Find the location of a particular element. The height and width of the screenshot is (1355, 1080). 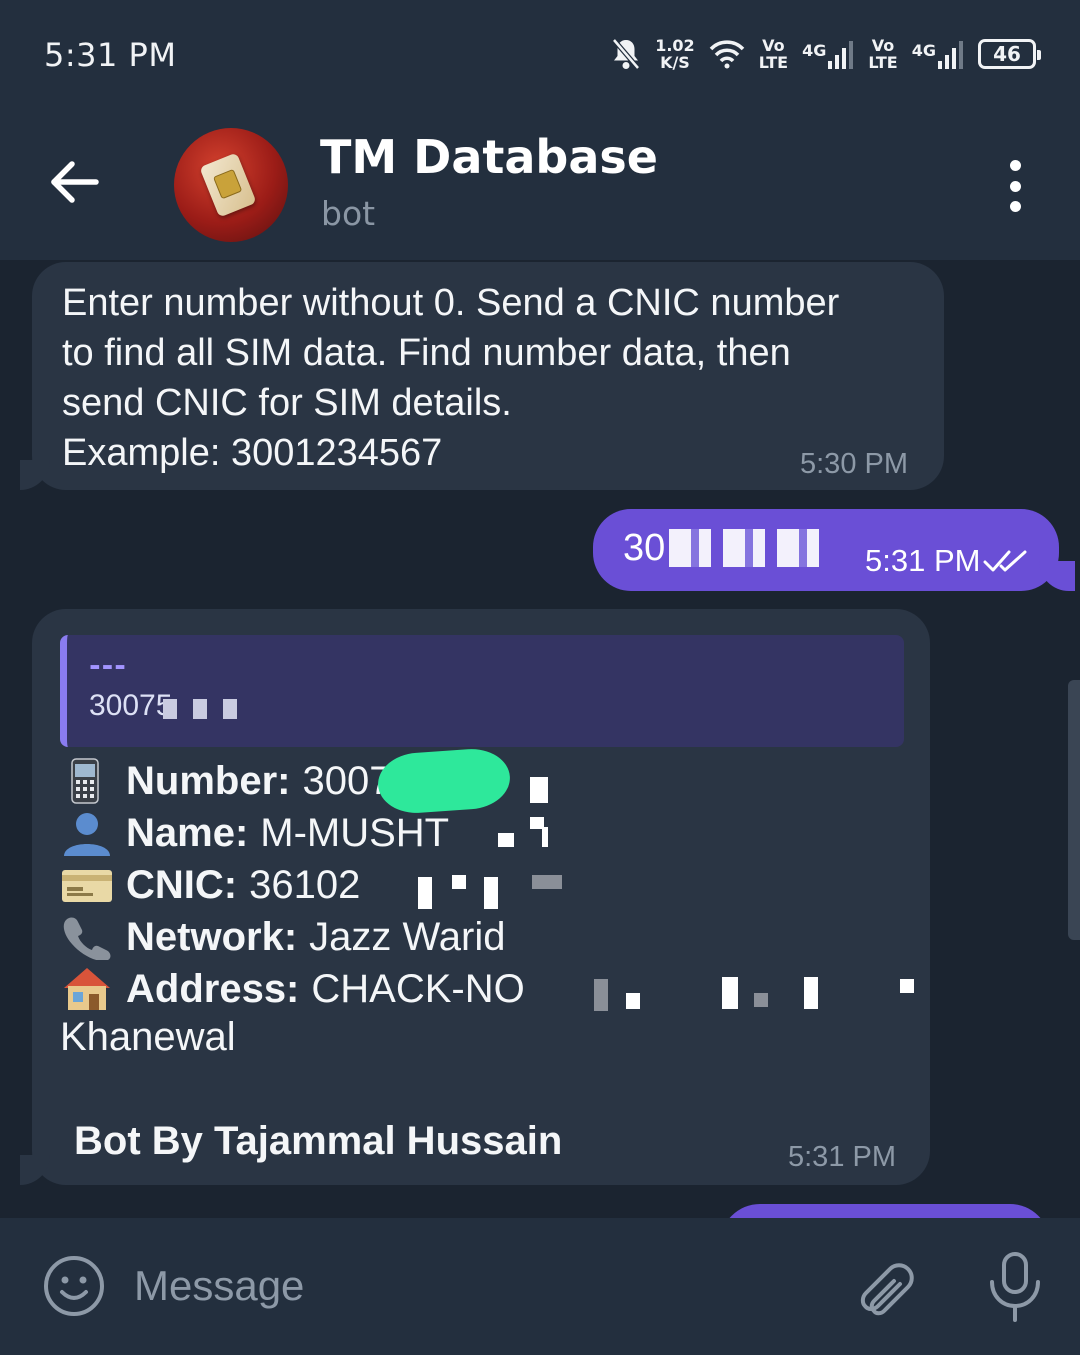

outgoing-message-partial is located at coordinates (885, 1211).